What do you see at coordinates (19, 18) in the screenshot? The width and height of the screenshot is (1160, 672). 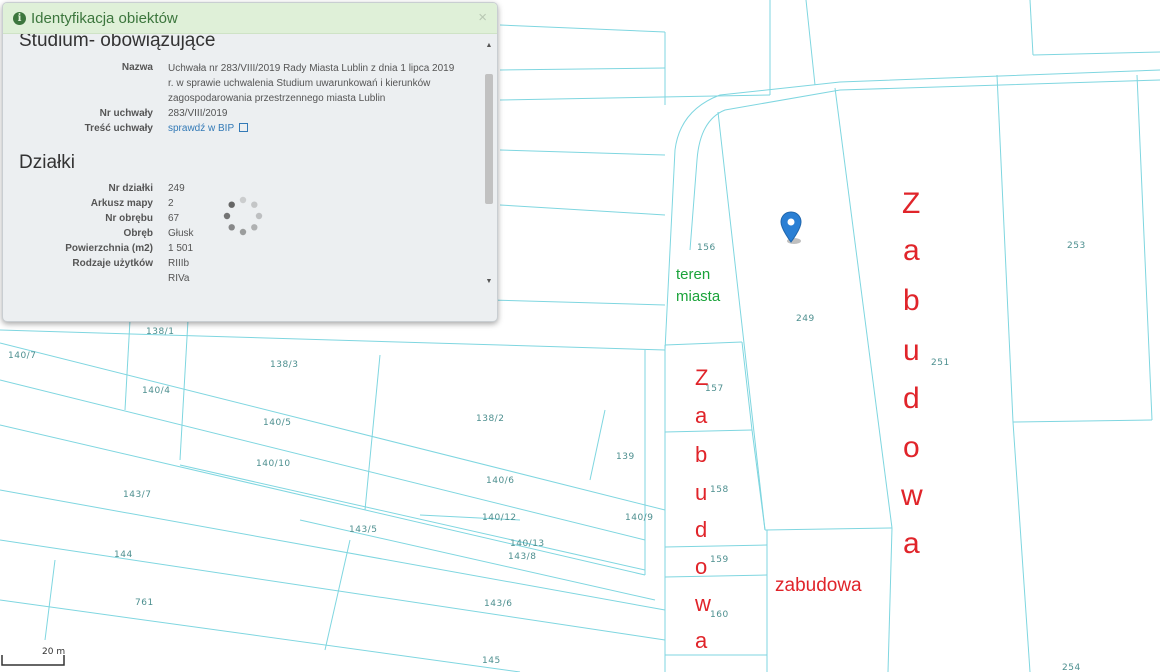 I see `info-icon: i` at bounding box center [19, 18].